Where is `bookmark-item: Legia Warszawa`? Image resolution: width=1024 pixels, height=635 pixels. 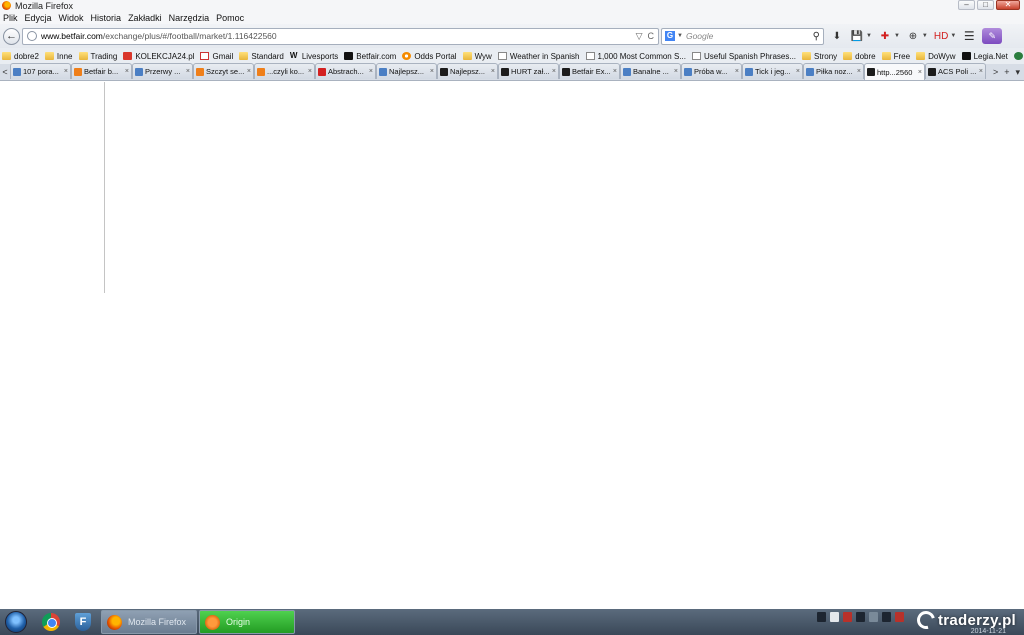 bookmark-item: Legia Warszawa is located at coordinates (1018, 56).